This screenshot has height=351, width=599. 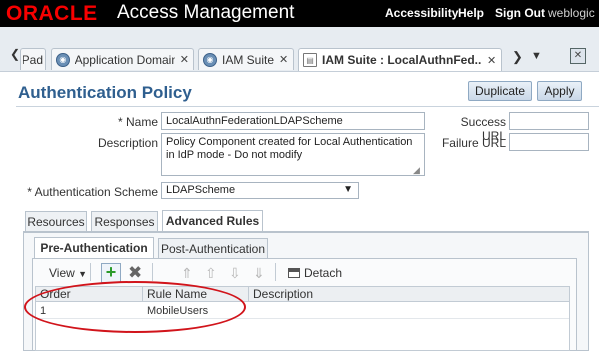 I want to click on tab-resources: Resources, so click(x=56, y=221).